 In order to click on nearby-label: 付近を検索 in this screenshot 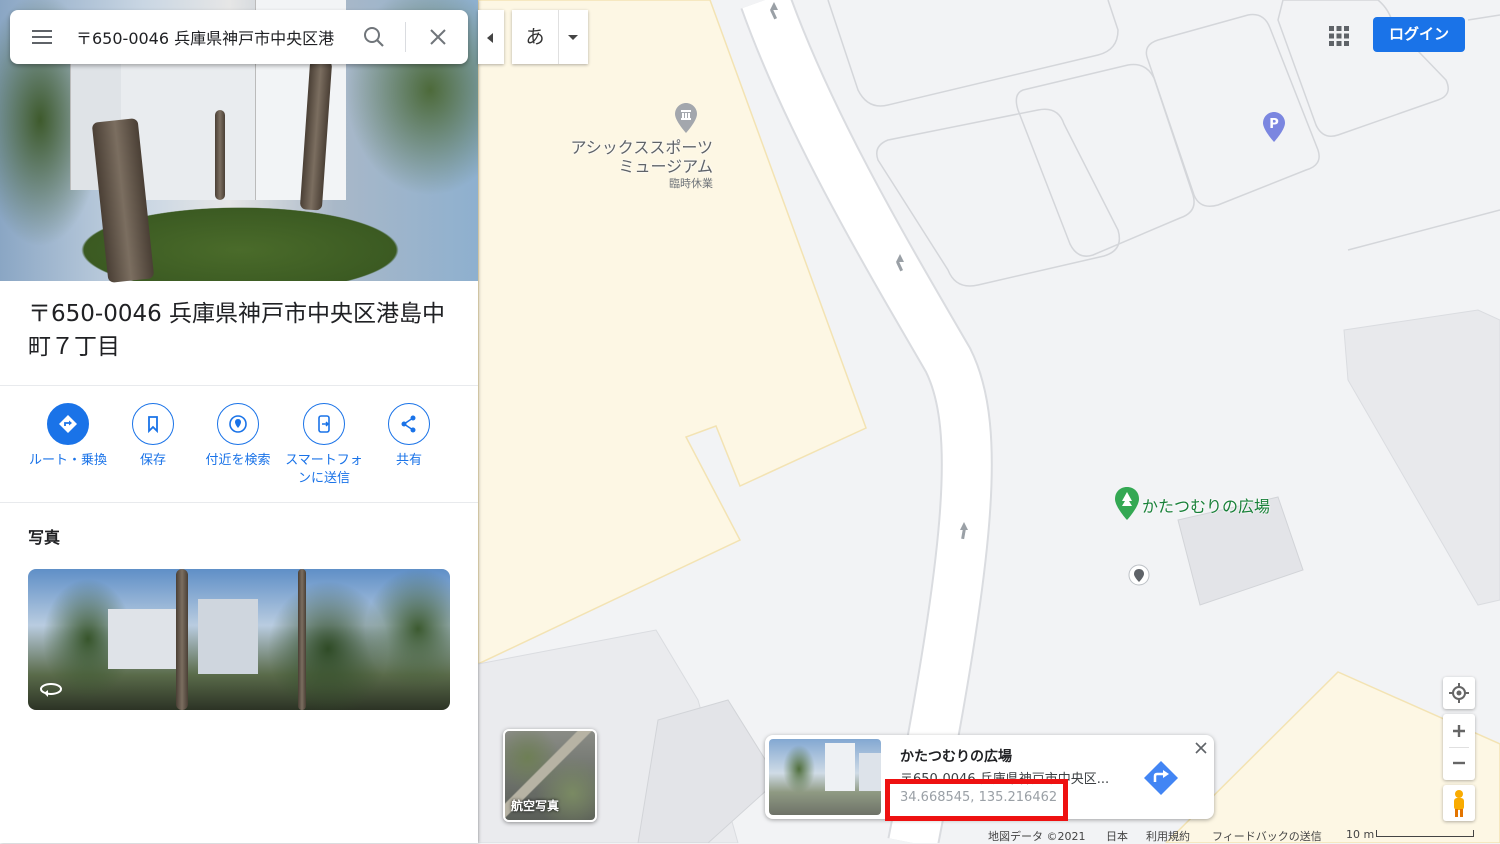, I will do `click(238, 460)`.